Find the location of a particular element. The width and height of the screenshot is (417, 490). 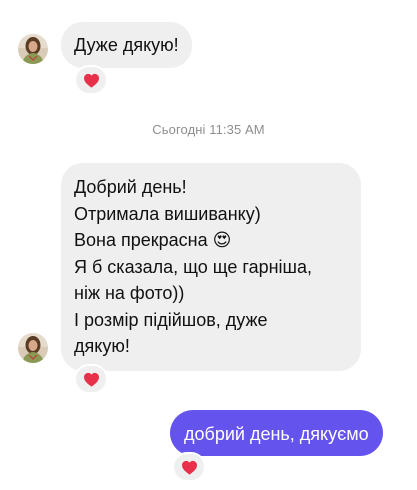

message-text: Отримала вишиванку) is located at coordinates (167, 213).